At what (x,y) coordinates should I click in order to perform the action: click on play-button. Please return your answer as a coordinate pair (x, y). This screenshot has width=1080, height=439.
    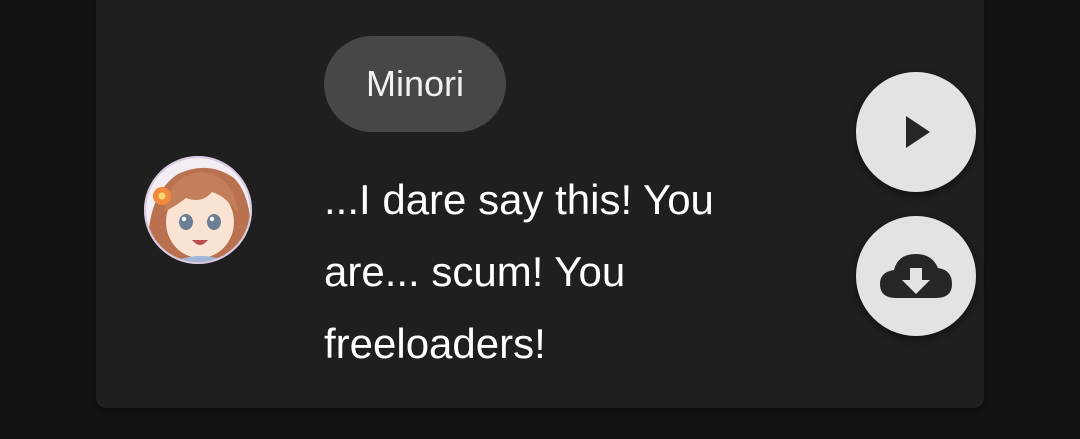
    Looking at the image, I should click on (916, 132).